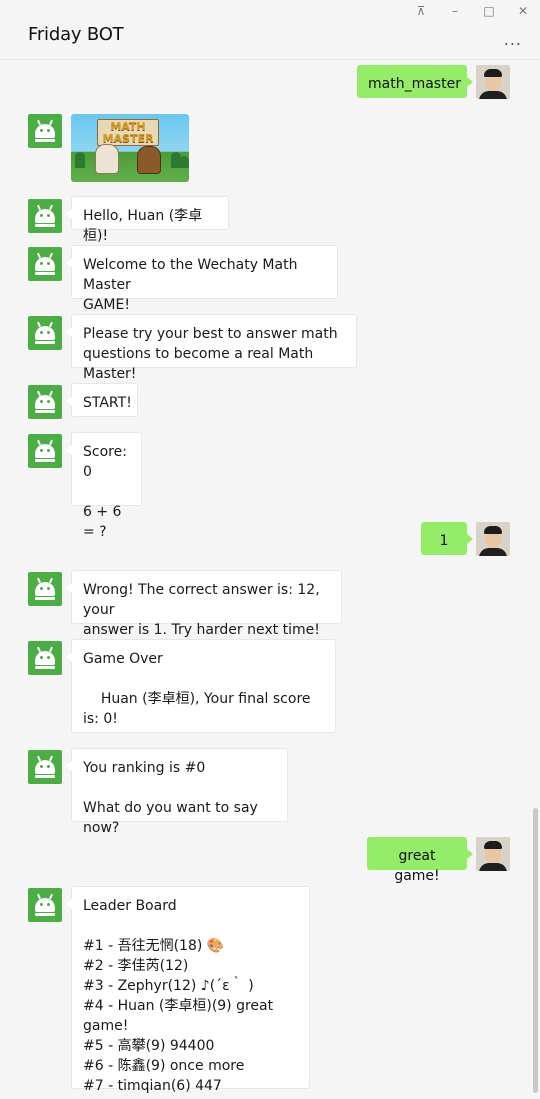 The width and height of the screenshot is (540, 1099). What do you see at coordinates (76, 34) in the screenshot?
I see `chat-title: Friday BOT` at bounding box center [76, 34].